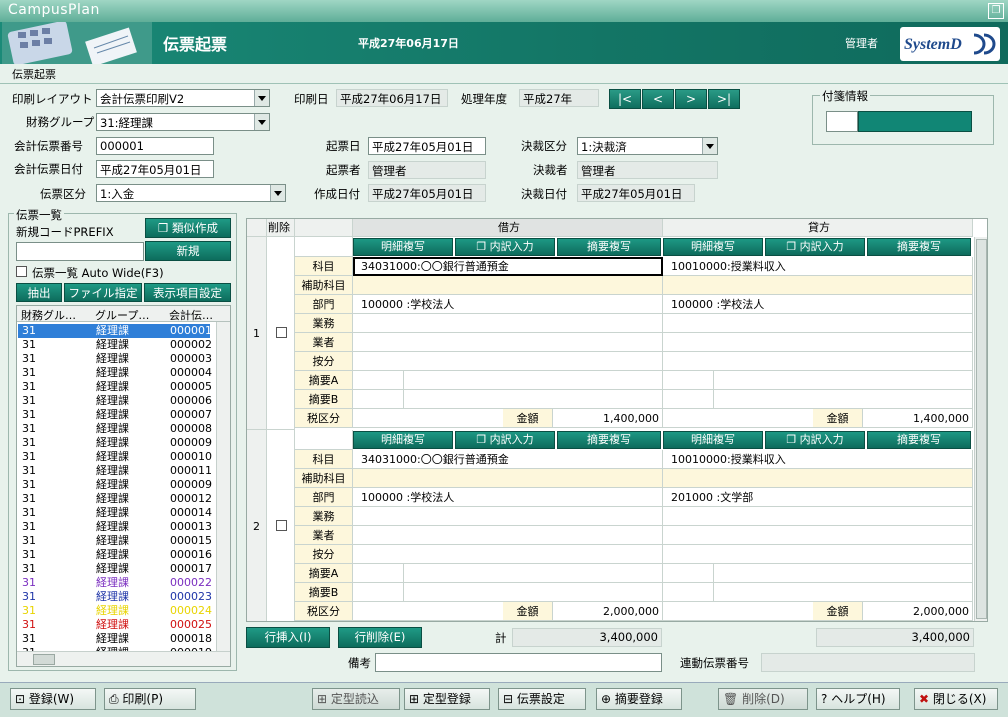  What do you see at coordinates (115, 331) in the screenshot?
I see `list-item: 31 経理課 000001` at bounding box center [115, 331].